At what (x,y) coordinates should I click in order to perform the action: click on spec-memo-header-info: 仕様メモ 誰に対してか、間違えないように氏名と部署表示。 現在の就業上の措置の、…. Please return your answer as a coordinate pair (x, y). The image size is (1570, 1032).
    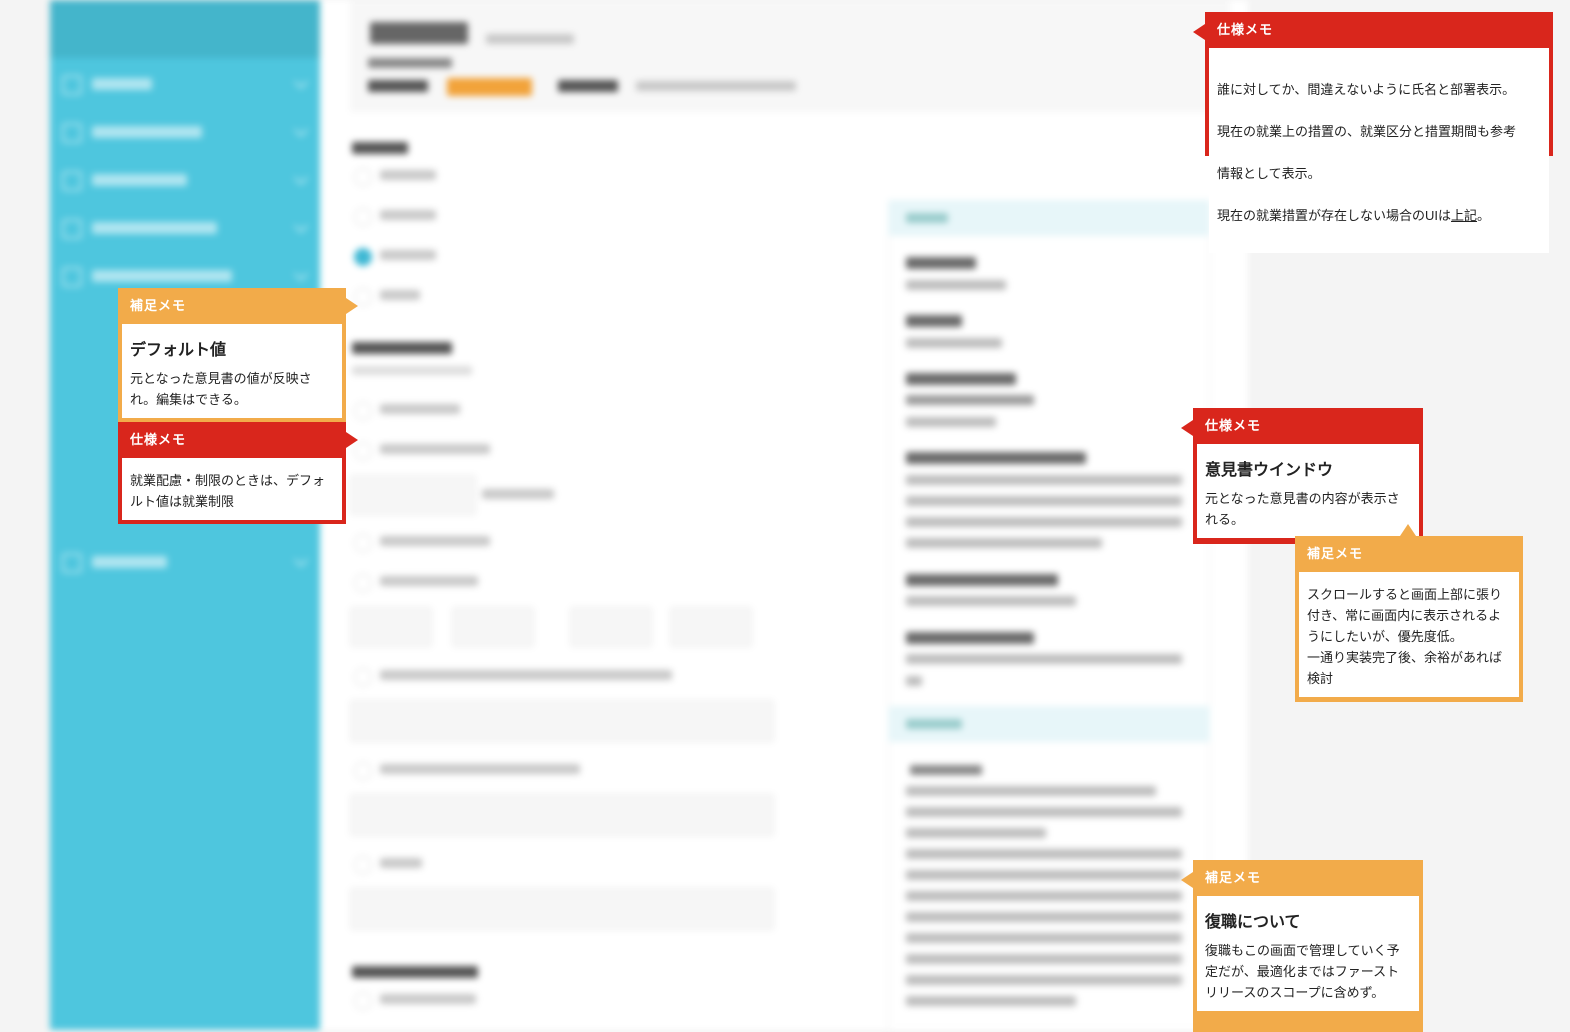
    Looking at the image, I should click on (1379, 132).